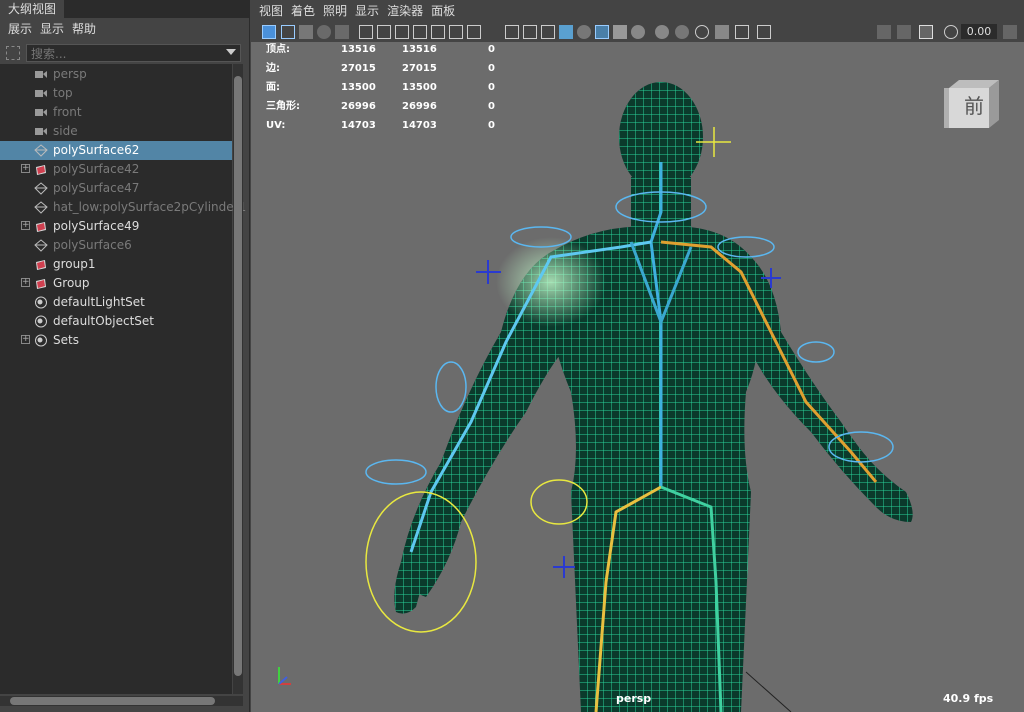 This screenshot has height=712, width=1024. What do you see at coordinates (1010, 32) in the screenshot?
I see `gamma-field-icon` at bounding box center [1010, 32].